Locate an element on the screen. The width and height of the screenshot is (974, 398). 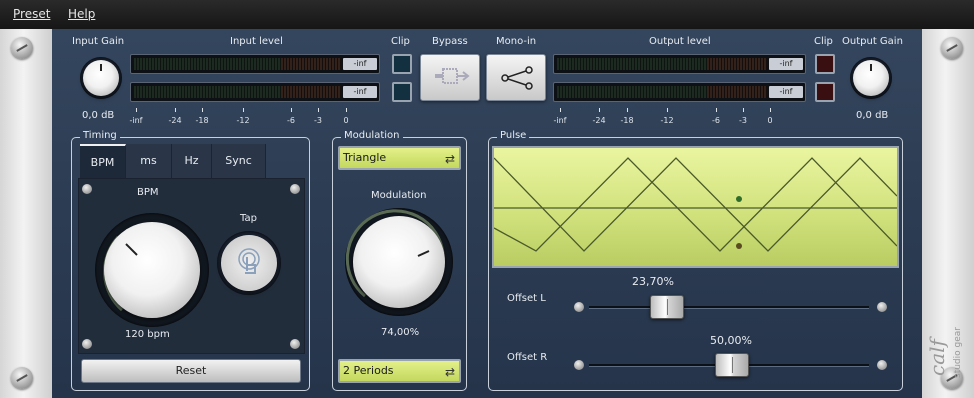
svg-text: calf is located at coordinates (938, 355).